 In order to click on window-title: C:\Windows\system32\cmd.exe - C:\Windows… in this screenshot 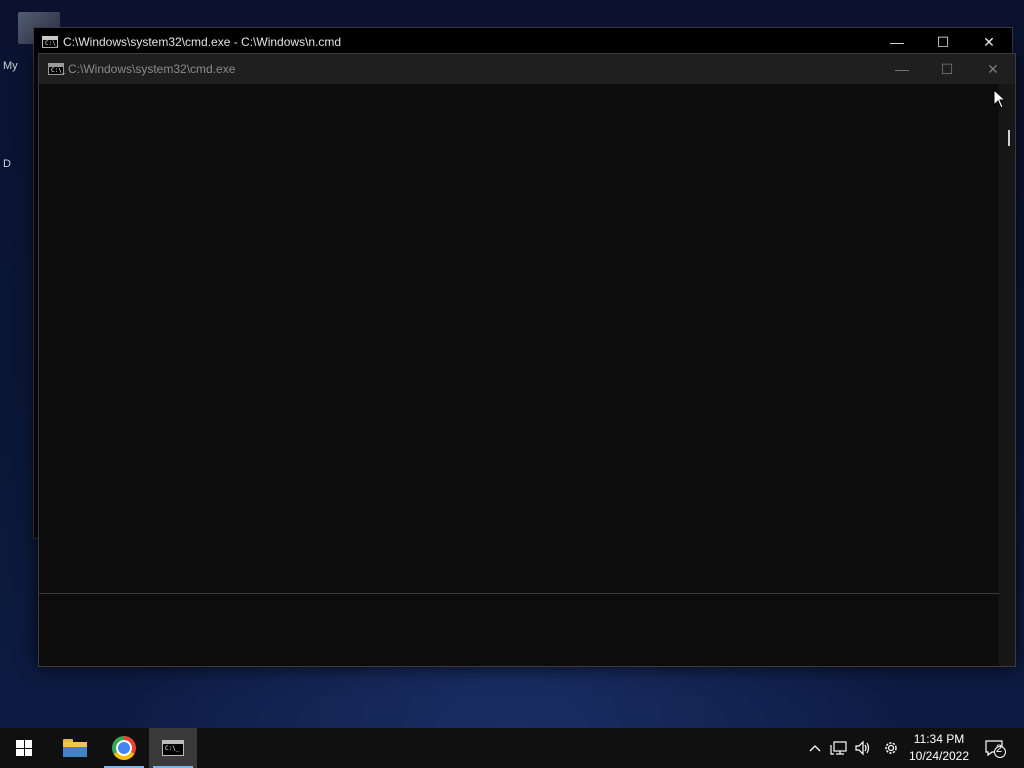, I will do `click(202, 42)`.